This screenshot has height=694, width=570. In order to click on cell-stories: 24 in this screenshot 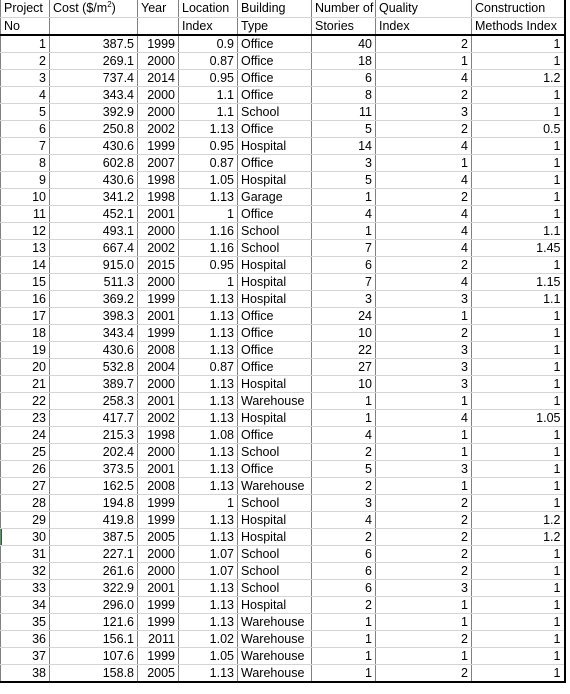, I will do `click(343, 316)`.